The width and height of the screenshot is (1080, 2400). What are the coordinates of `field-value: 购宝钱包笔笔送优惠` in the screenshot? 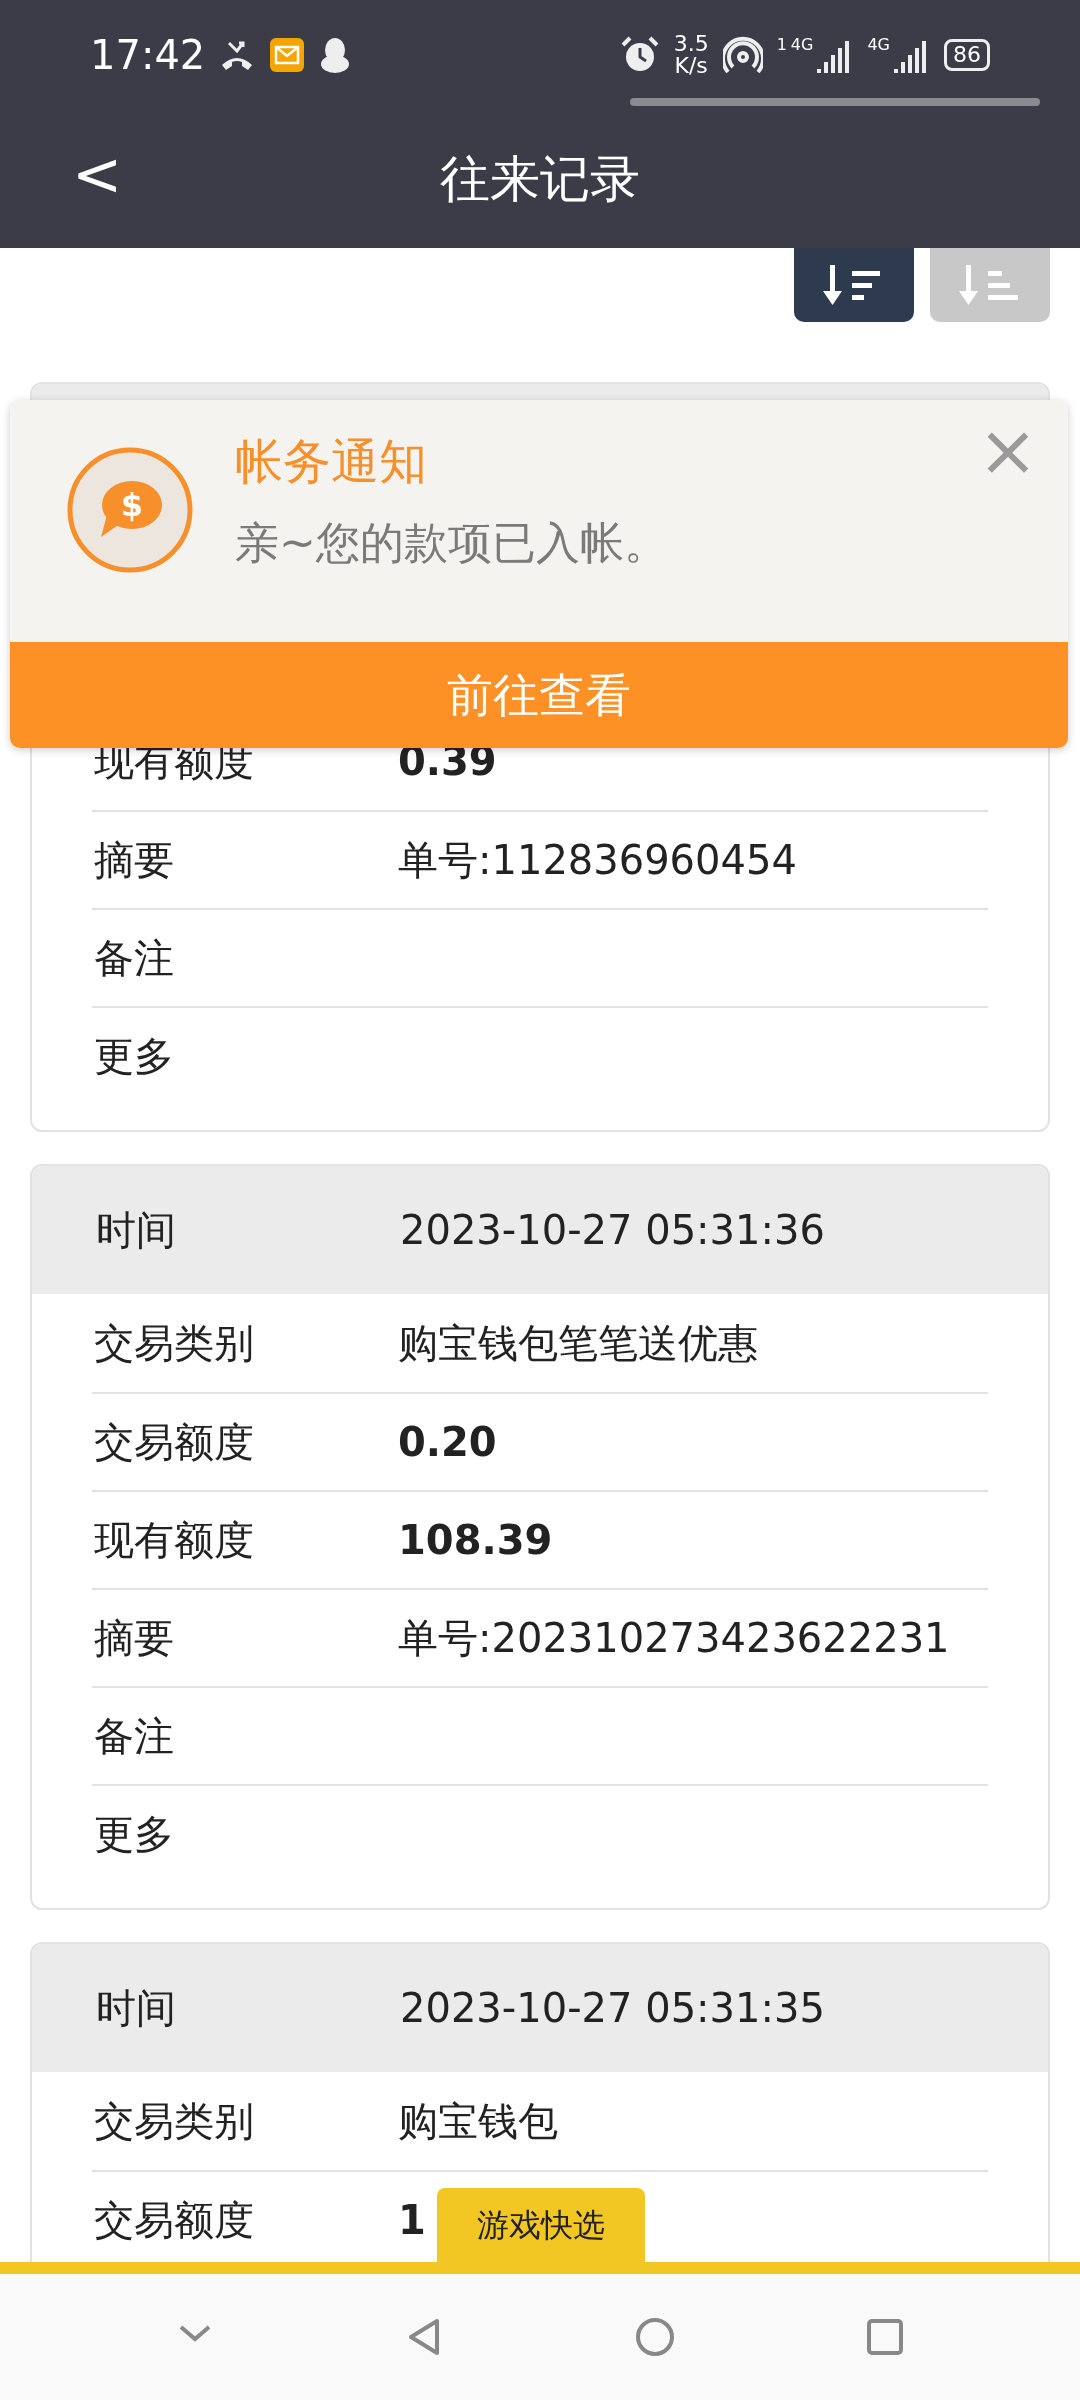 It's located at (578, 1343).